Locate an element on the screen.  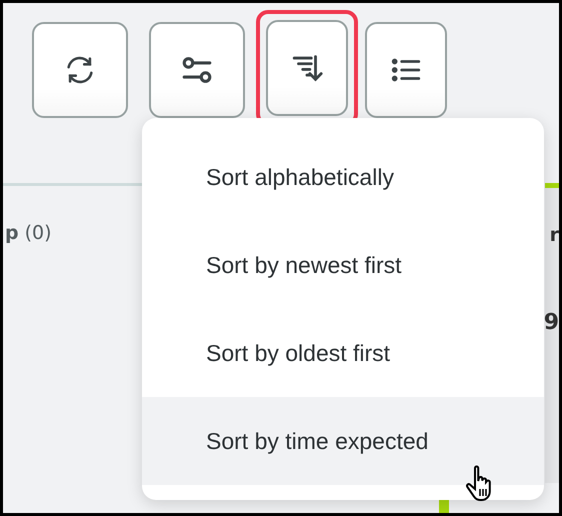
menu-item: Sort by newest first is located at coordinates (343, 265).